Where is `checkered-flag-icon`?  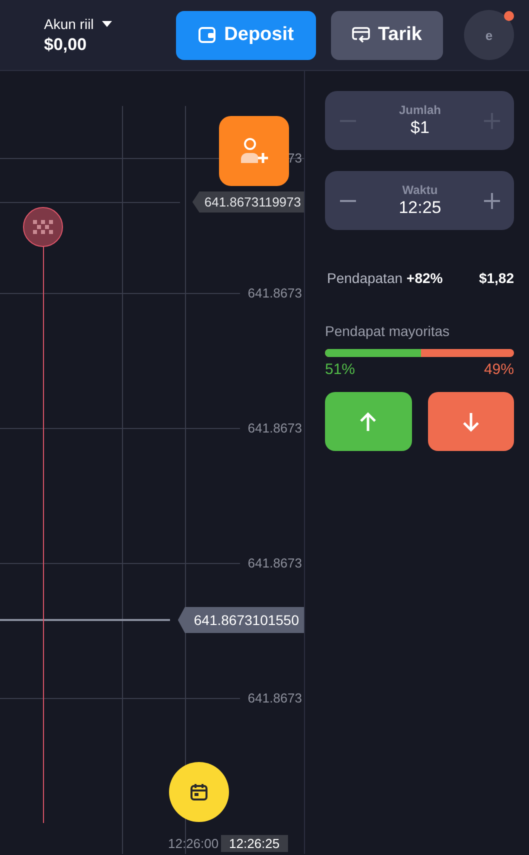 checkered-flag-icon is located at coordinates (43, 227).